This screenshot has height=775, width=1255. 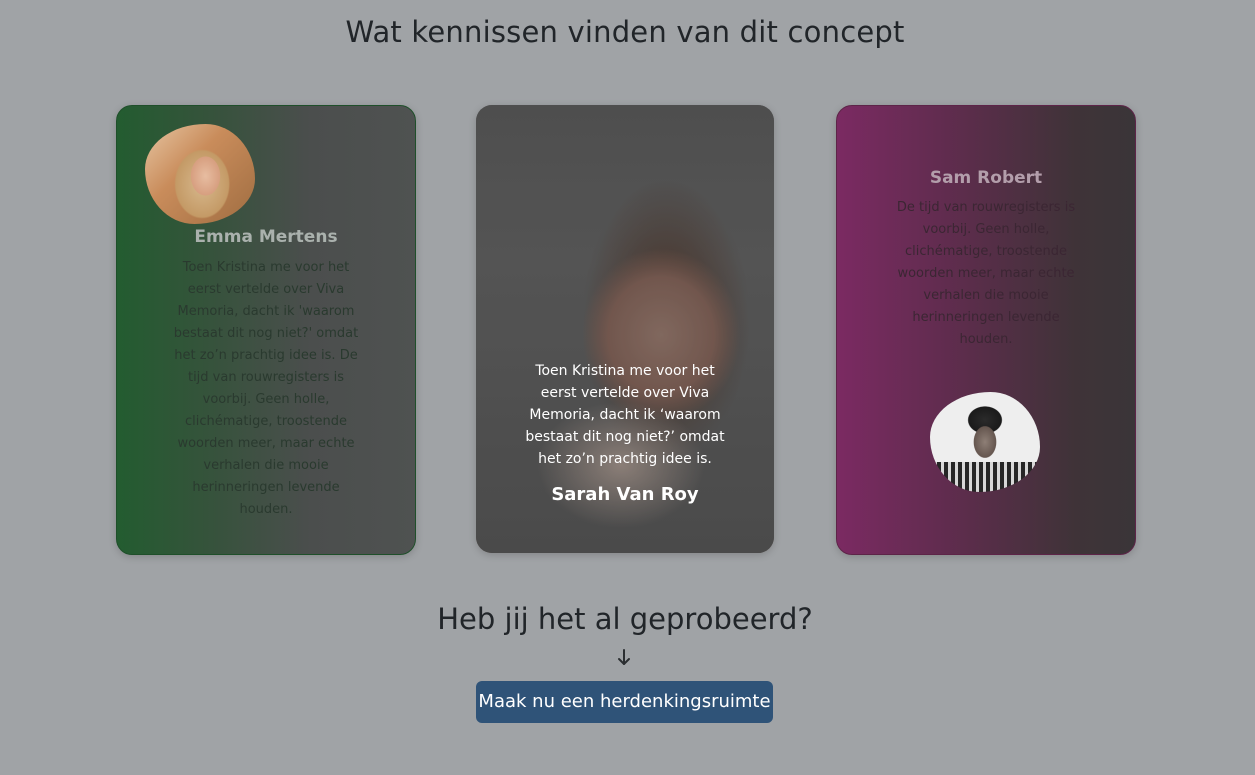 What do you see at coordinates (625, 494) in the screenshot?
I see `testimonial-name: Sarah Van Roy` at bounding box center [625, 494].